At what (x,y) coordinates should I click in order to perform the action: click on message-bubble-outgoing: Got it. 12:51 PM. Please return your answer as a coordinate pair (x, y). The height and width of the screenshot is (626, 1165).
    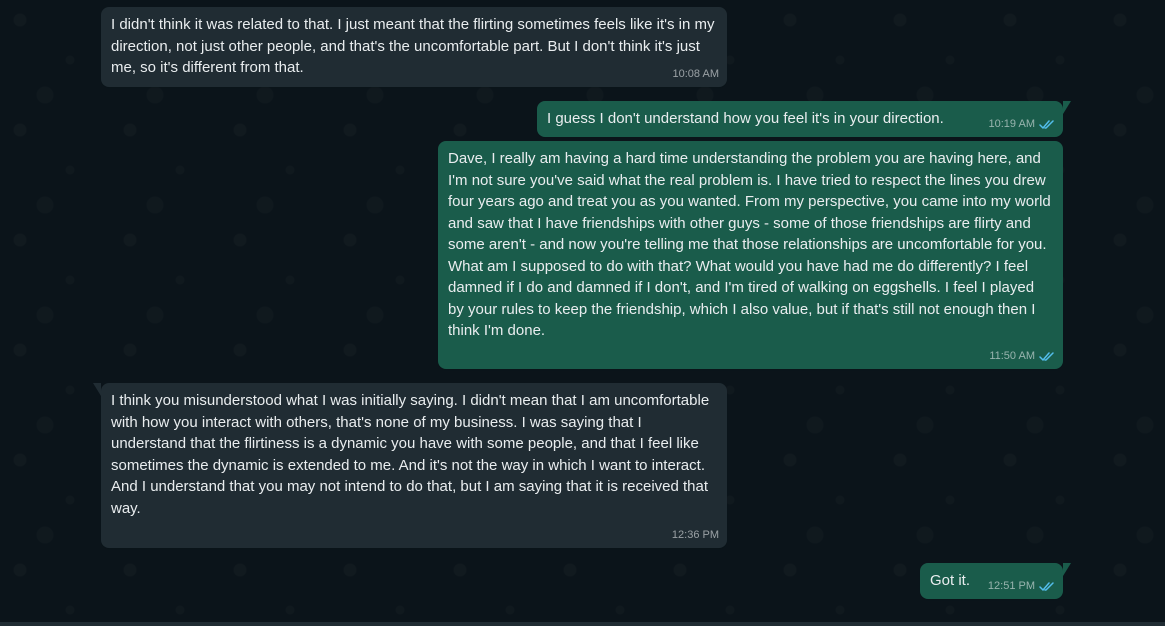
    Looking at the image, I should click on (995, 581).